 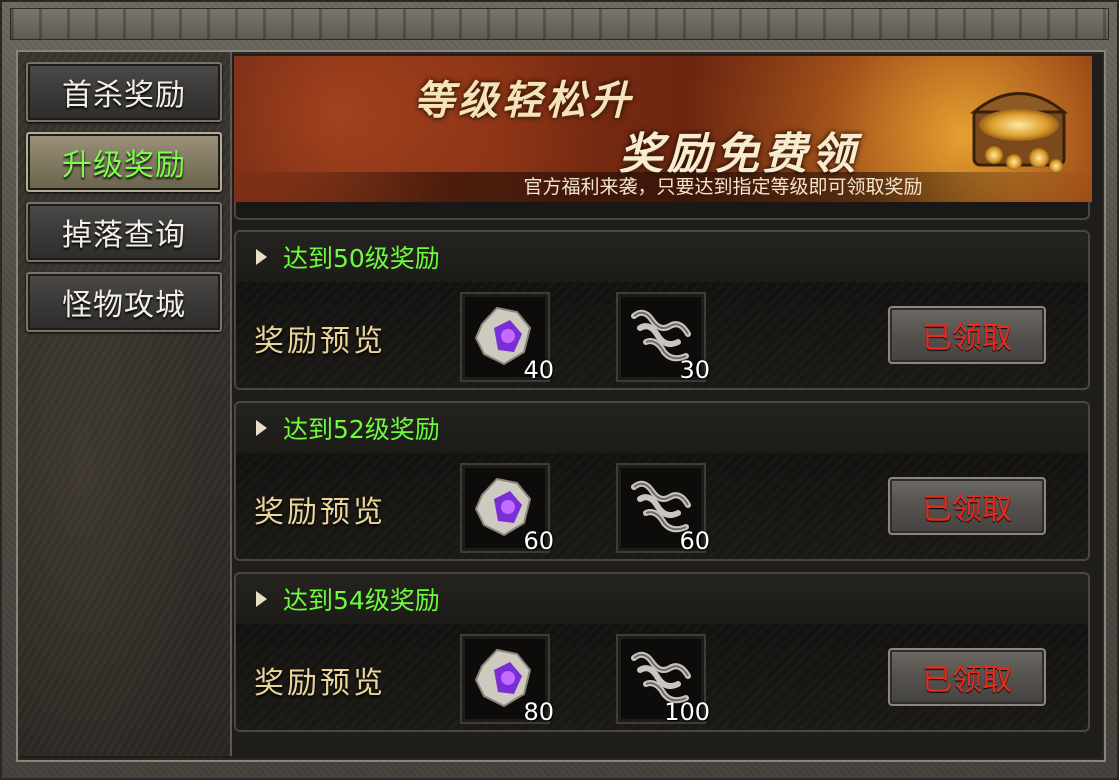 What do you see at coordinates (361, 600) in the screenshot?
I see `reward-title: 达到54级奖励` at bounding box center [361, 600].